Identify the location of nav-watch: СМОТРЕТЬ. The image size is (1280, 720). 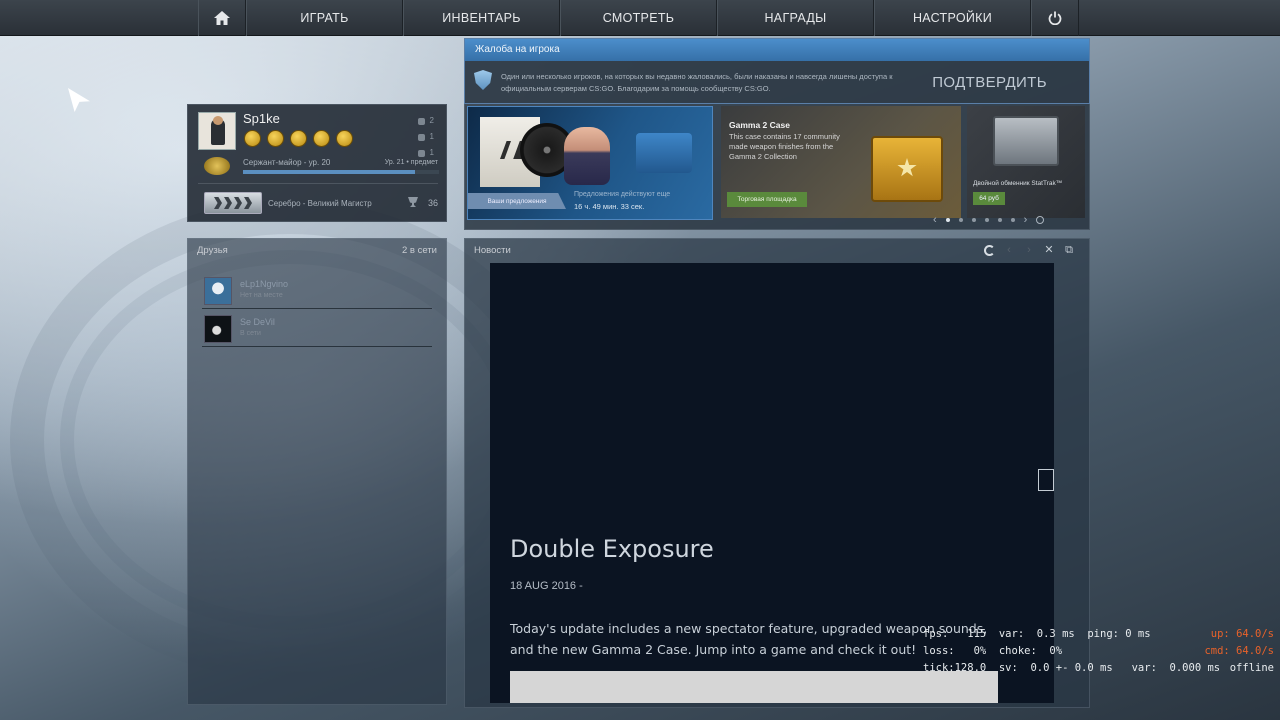
(638, 18).